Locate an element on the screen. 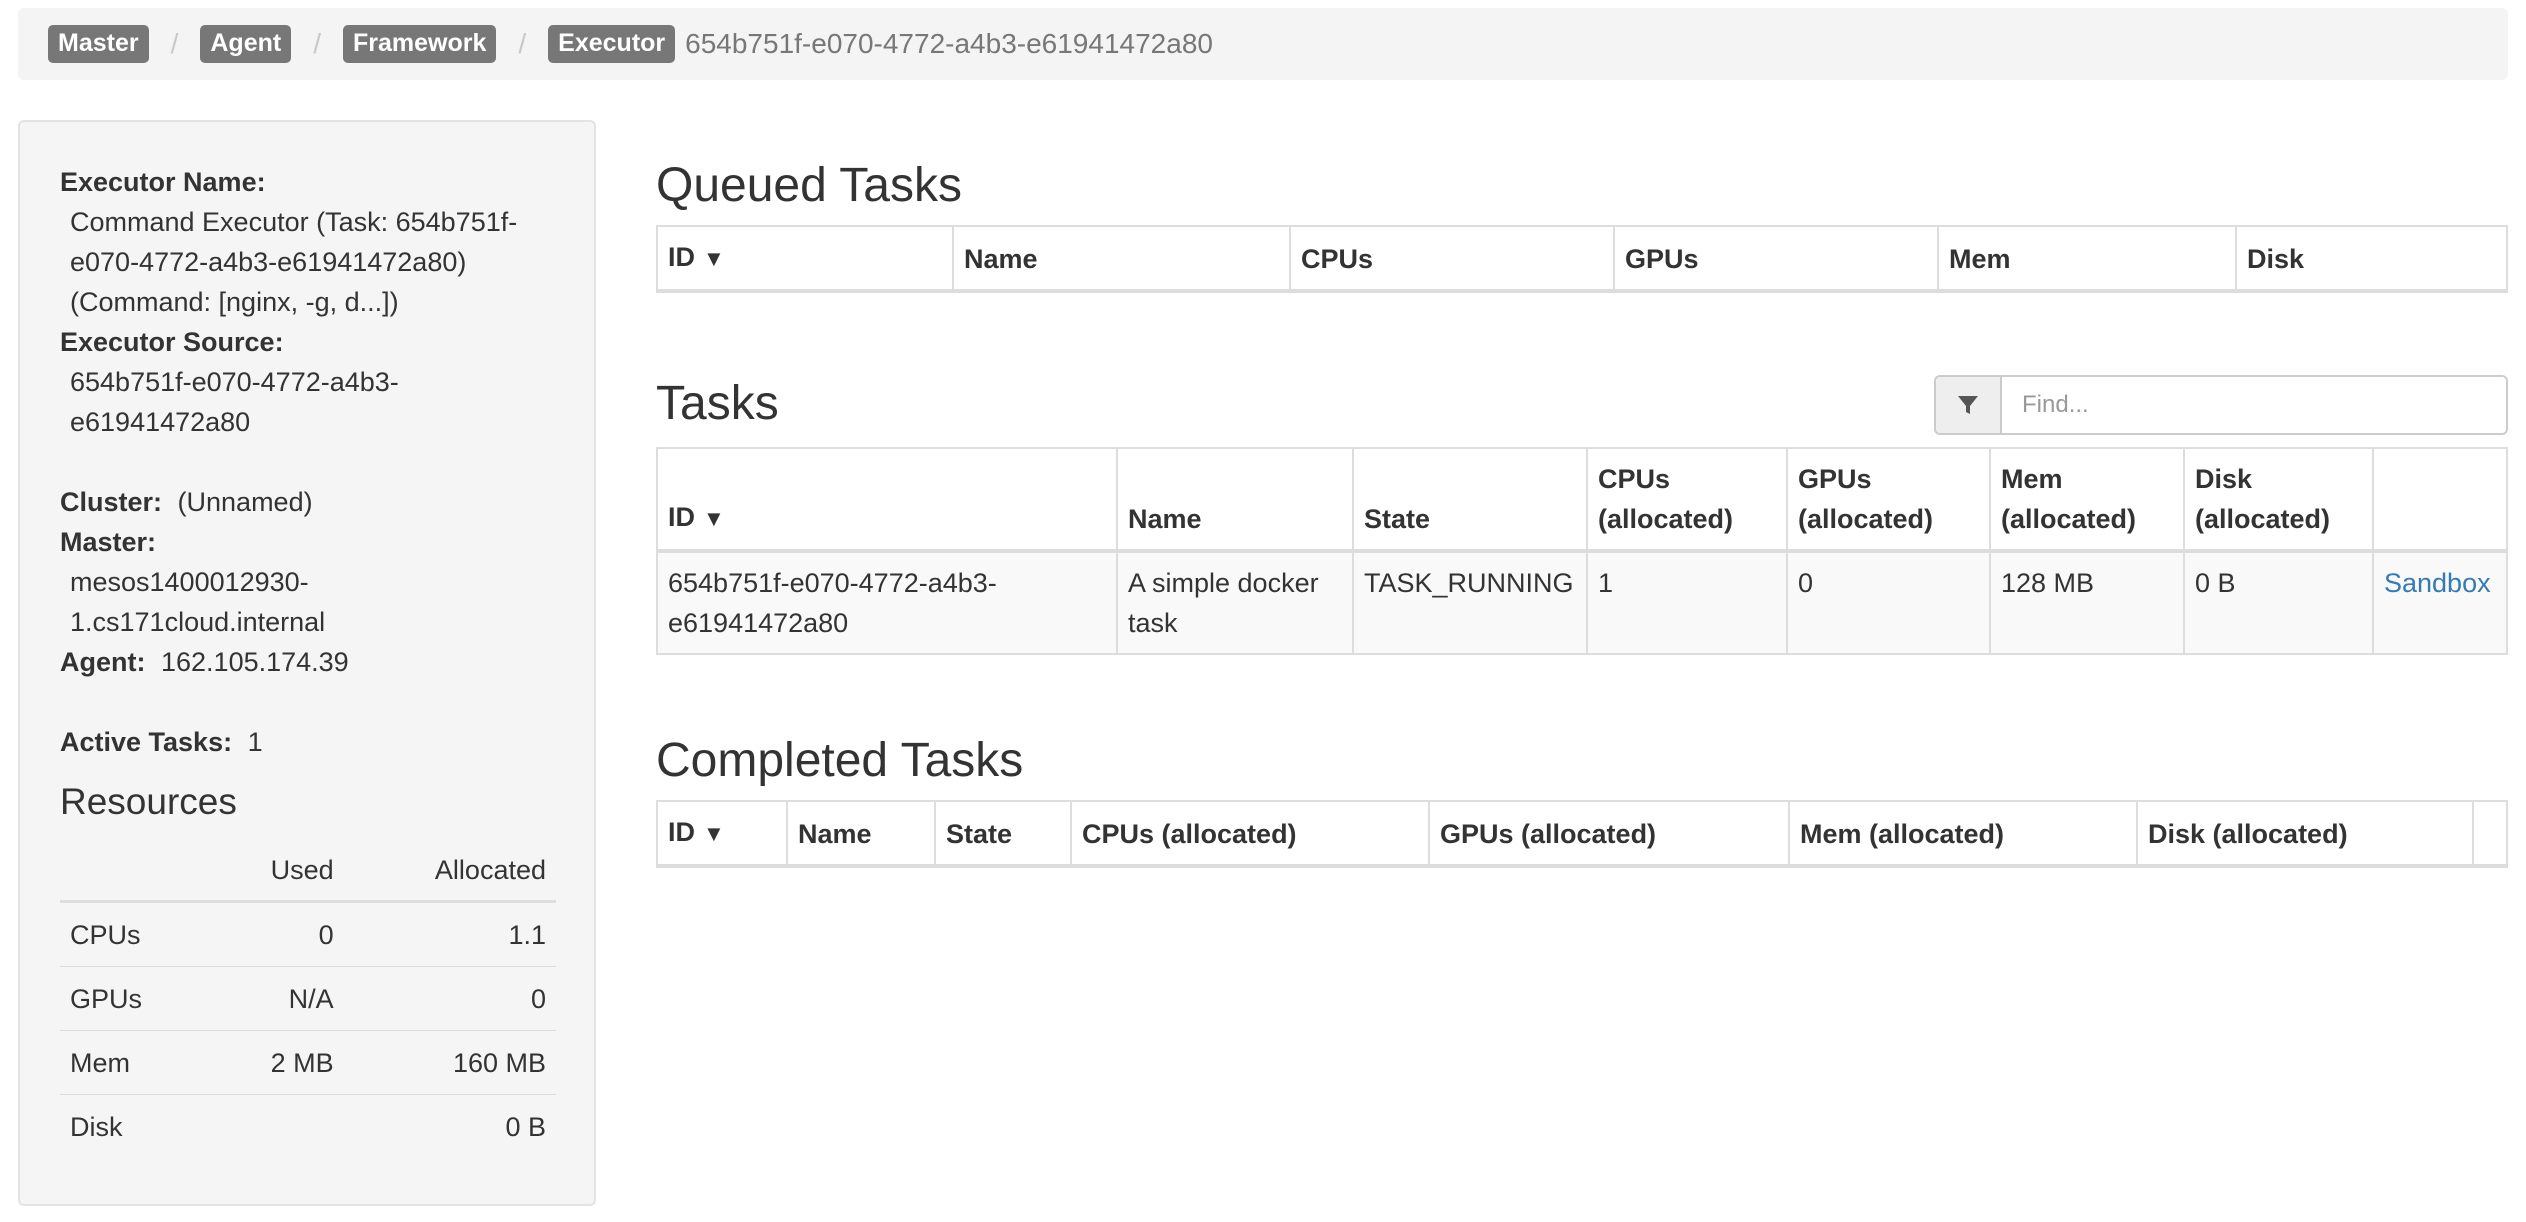  resources-header-row: Used Allocated is located at coordinates (308, 871).